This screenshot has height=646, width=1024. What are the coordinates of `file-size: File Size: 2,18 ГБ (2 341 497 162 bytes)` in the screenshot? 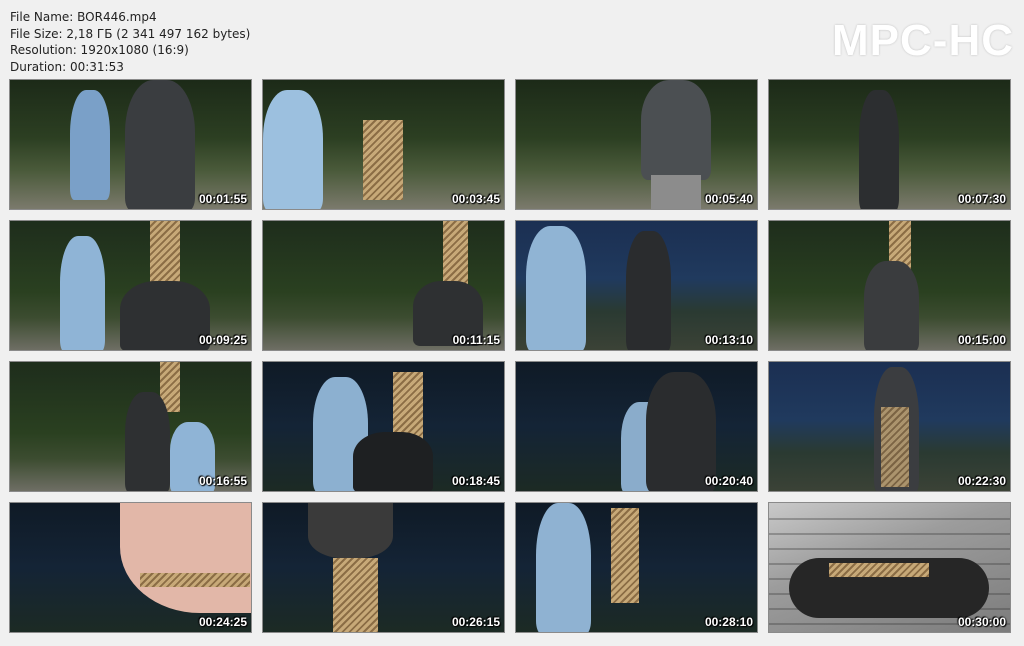 It's located at (130, 33).